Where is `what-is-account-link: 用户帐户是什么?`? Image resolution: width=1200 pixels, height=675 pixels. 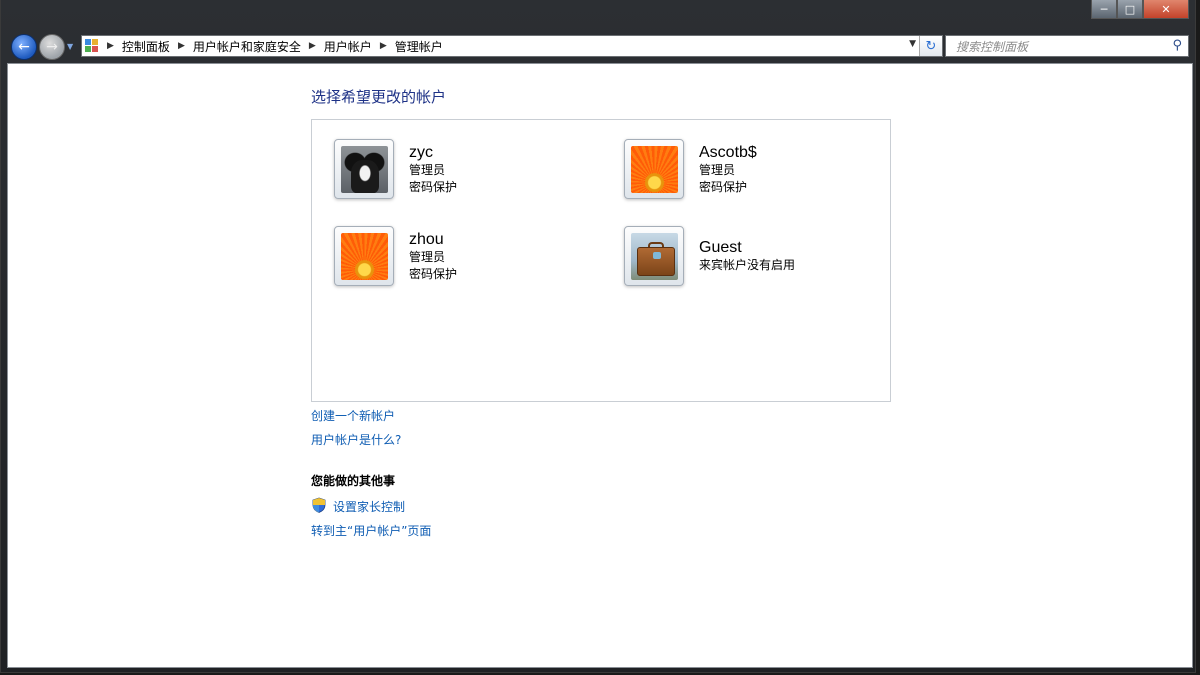
what-is-account-link: 用户帐户是什么? is located at coordinates (356, 439).